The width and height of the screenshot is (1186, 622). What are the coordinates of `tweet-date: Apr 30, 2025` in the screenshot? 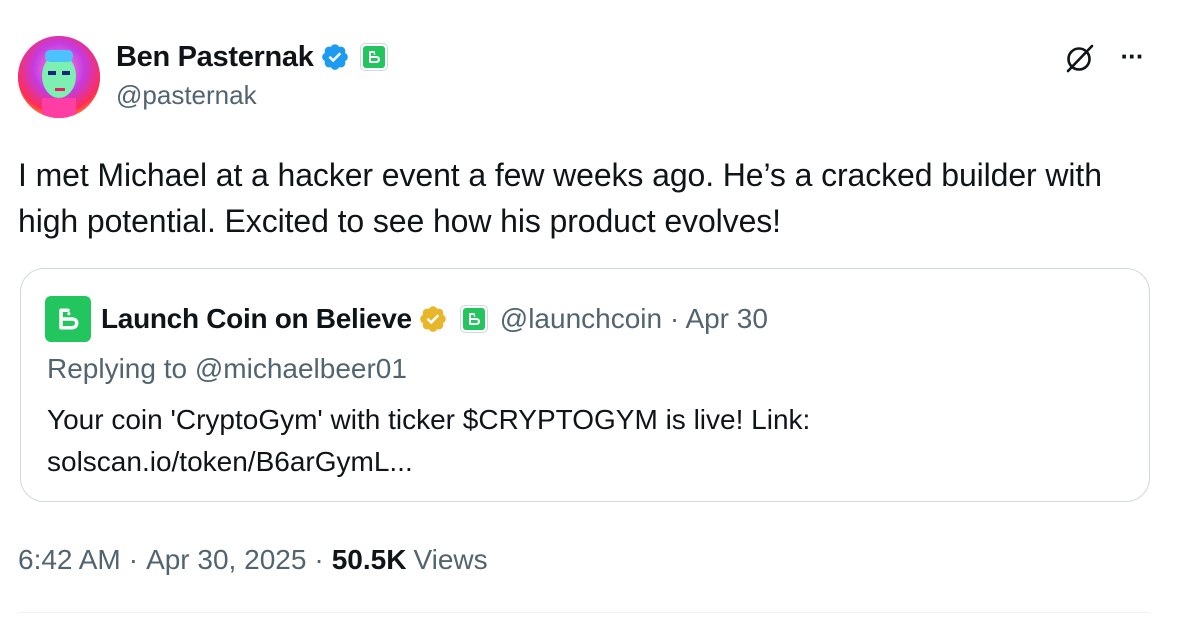 It's located at (226, 560).